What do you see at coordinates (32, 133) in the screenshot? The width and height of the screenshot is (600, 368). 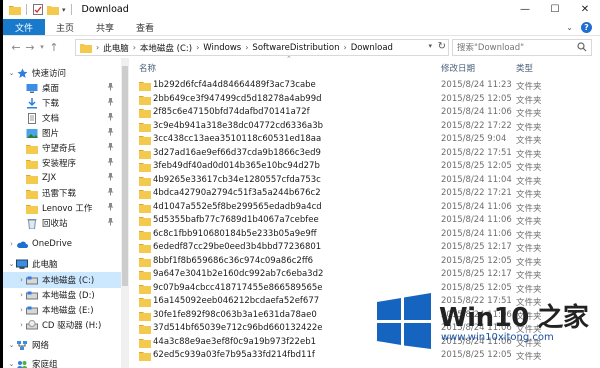 I see `pictures-icon` at bounding box center [32, 133].